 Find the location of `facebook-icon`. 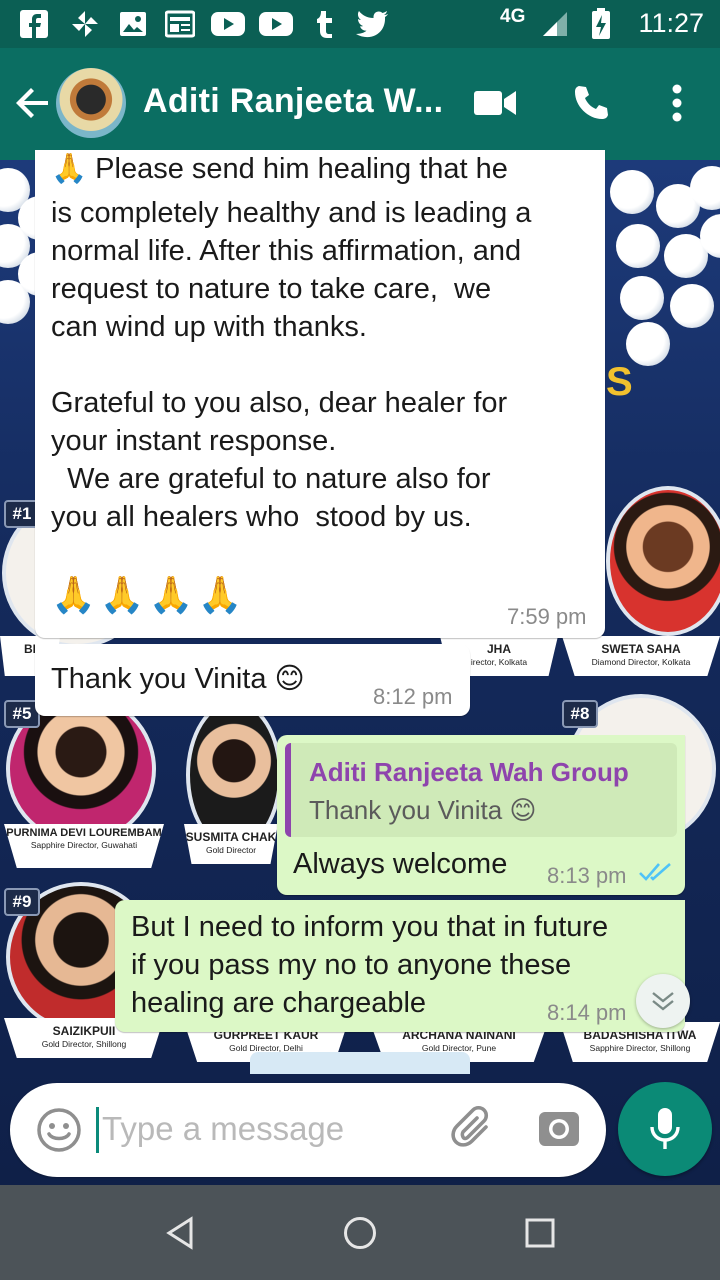

facebook-icon is located at coordinates (34, 24).